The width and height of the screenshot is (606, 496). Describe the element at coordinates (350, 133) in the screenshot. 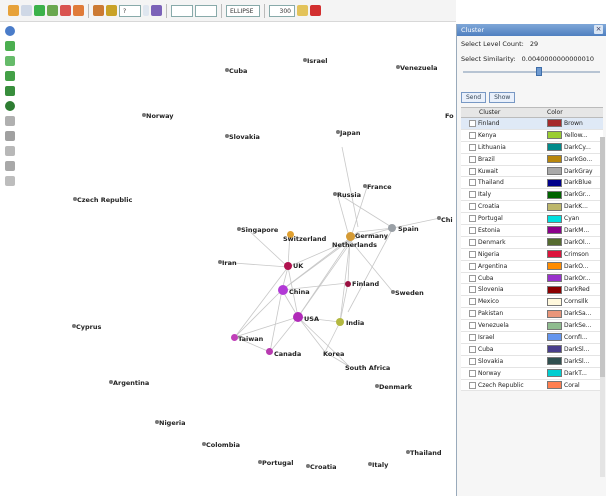

I see `node-label: Japan` at that location.